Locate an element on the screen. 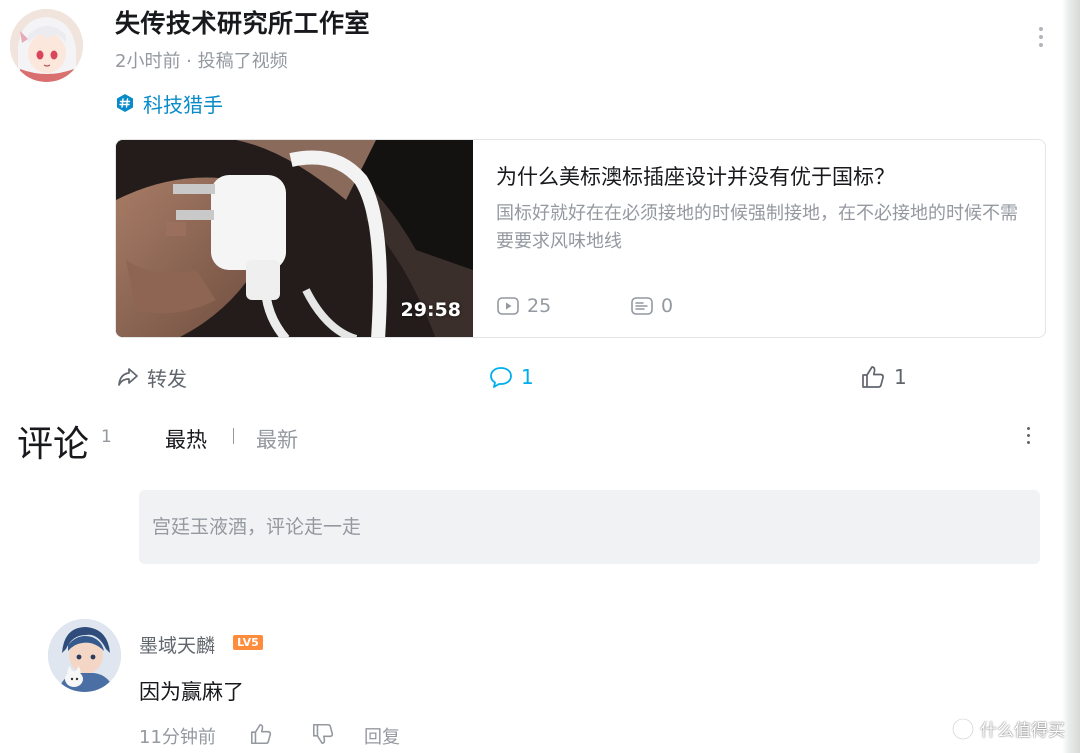 This screenshot has height=753, width=1080. video-views: 25 is located at coordinates (524, 306).